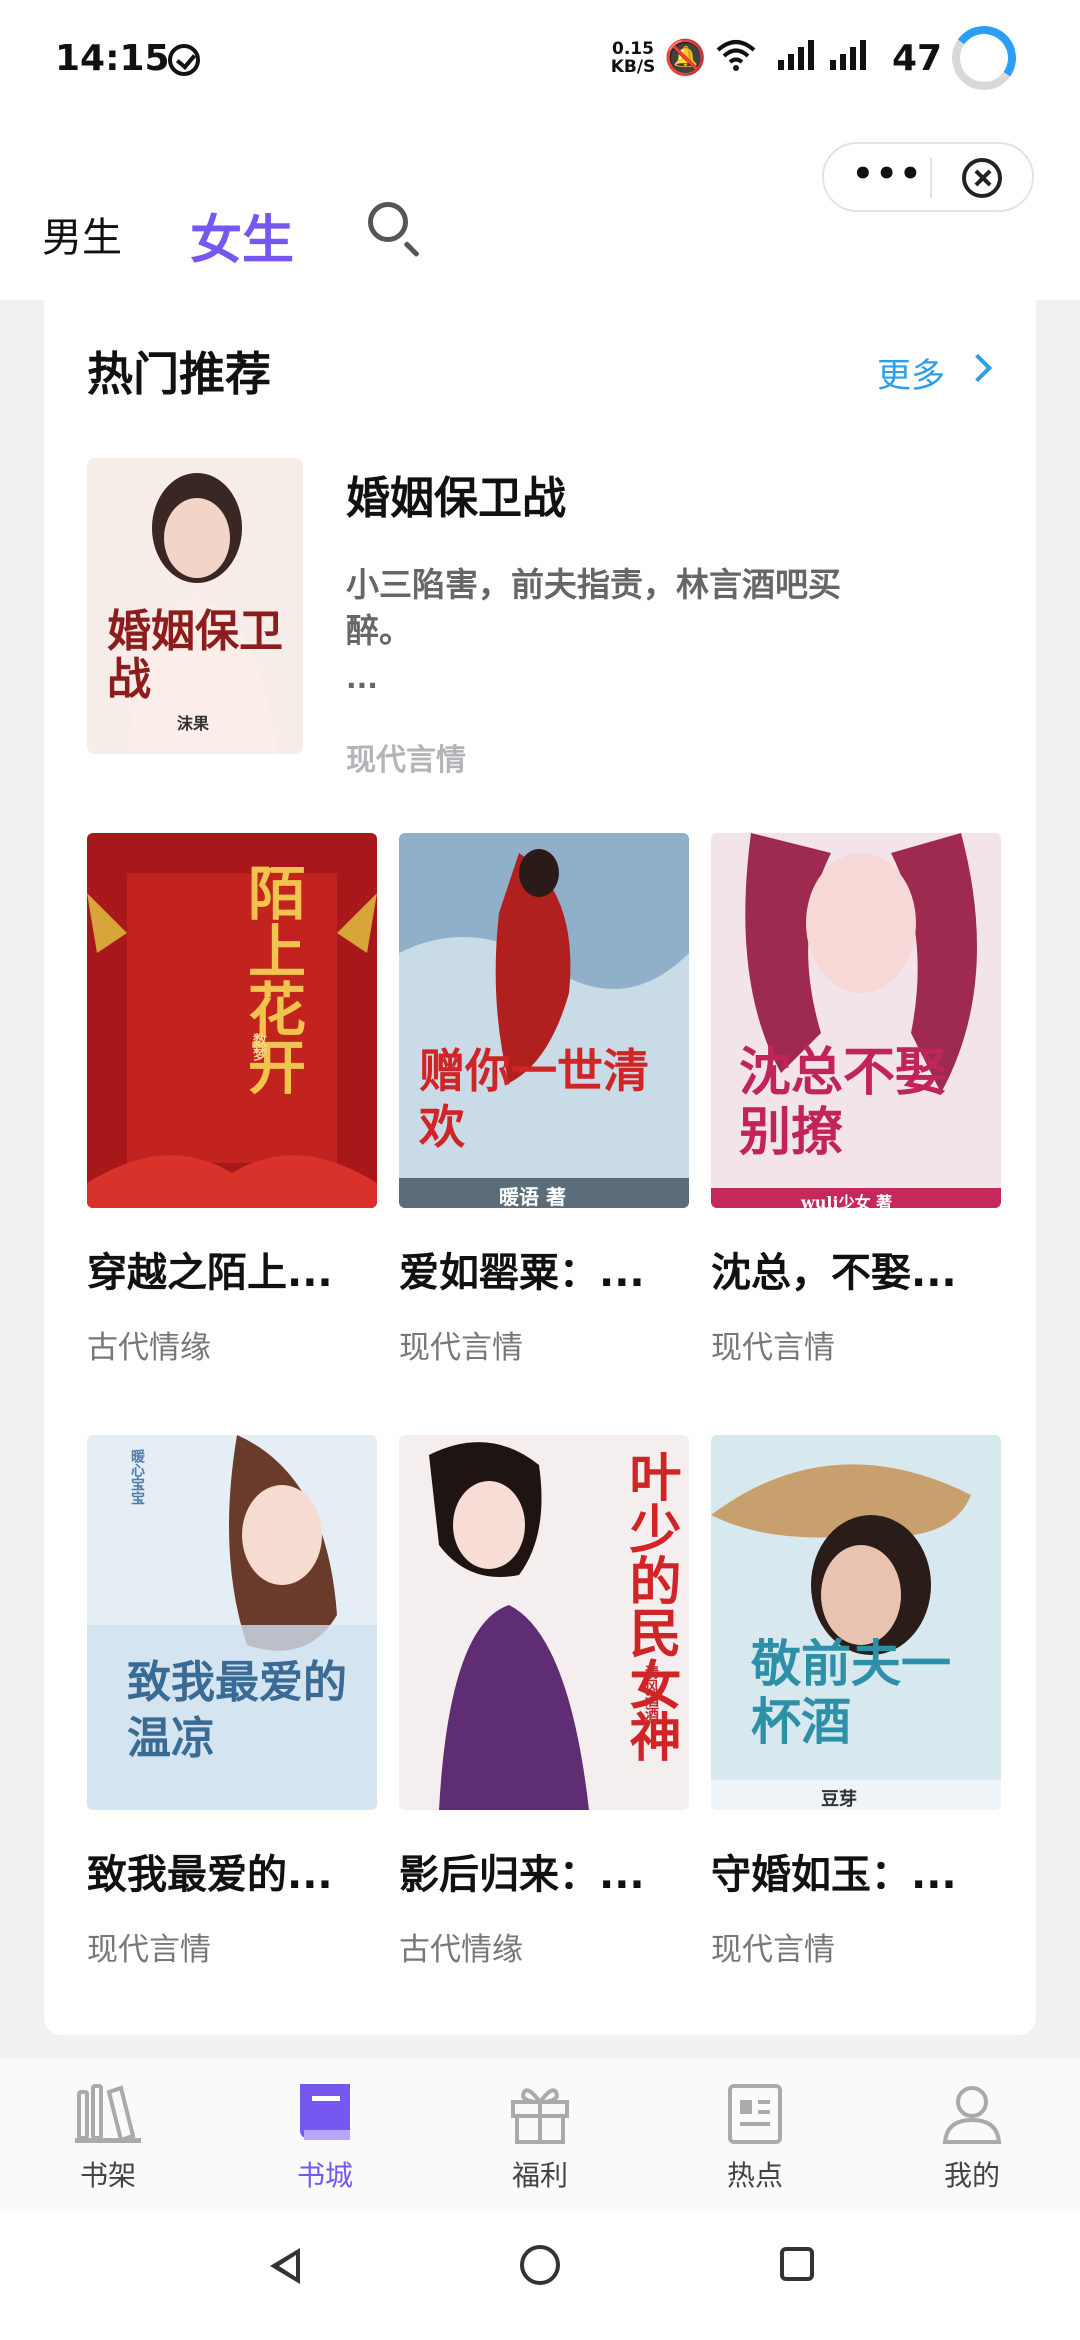 The height and width of the screenshot is (2340, 1080). Describe the element at coordinates (540, 60) in the screenshot. I see `status-bar: 14:15 0.15 KB/S 🔕 47` at that location.